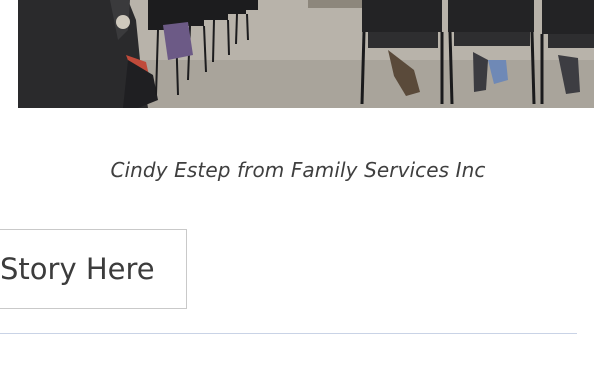 The image size is (596, 371). I want to click on story-button-label: Story Here, so click(77, 269).